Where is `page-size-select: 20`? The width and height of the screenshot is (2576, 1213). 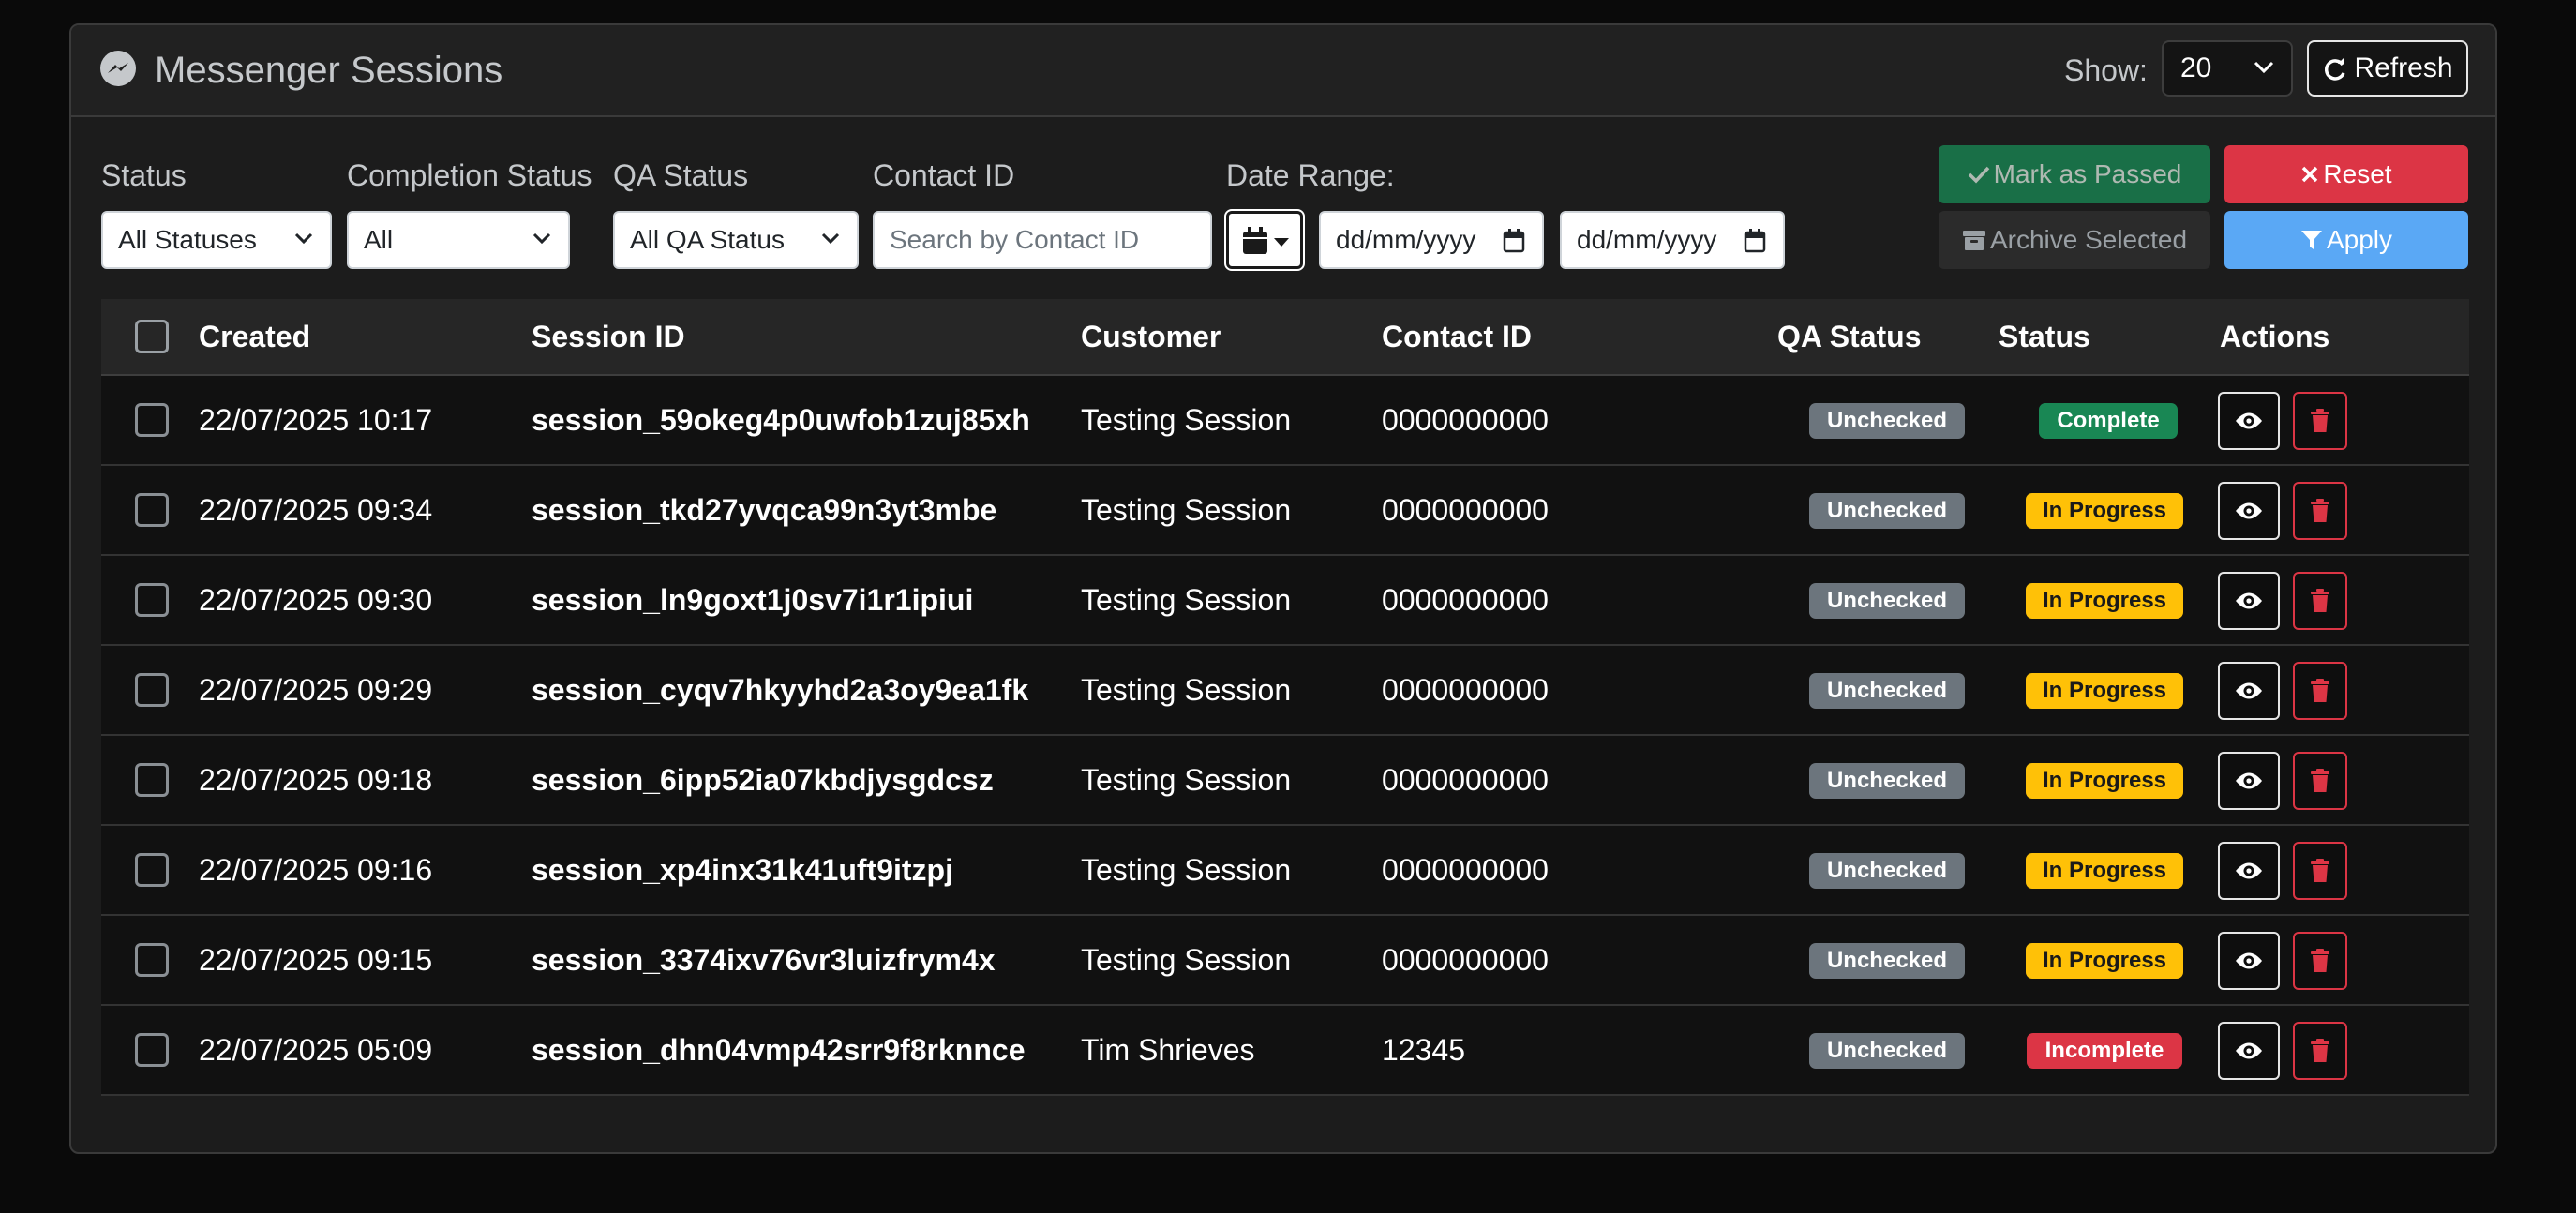 page-size-select: 20 is located at coordinates (2227, 68).